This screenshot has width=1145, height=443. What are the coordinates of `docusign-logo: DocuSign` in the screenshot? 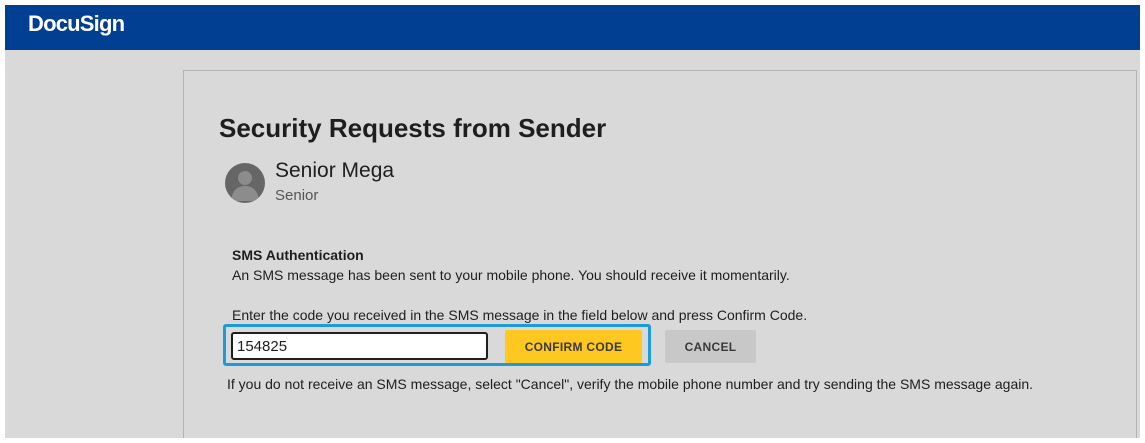 It's located at (76, 24).